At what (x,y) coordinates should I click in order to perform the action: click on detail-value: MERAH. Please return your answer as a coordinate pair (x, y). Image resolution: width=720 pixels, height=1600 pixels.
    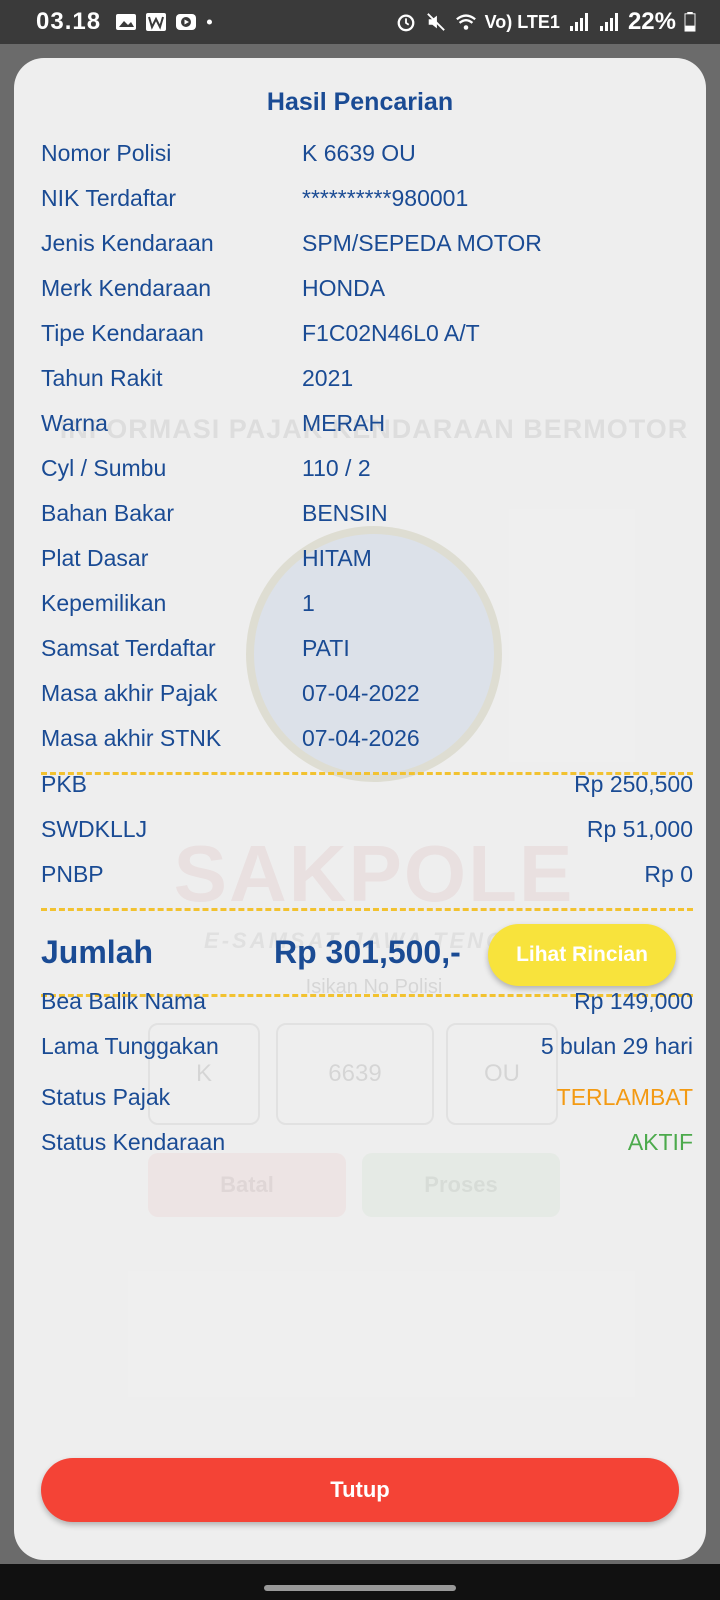
    Looking at the image, I should click on (344, 423).